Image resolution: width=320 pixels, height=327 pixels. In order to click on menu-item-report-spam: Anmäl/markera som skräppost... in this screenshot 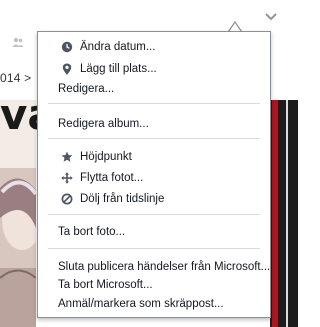, I will do `click(154, 304)`.